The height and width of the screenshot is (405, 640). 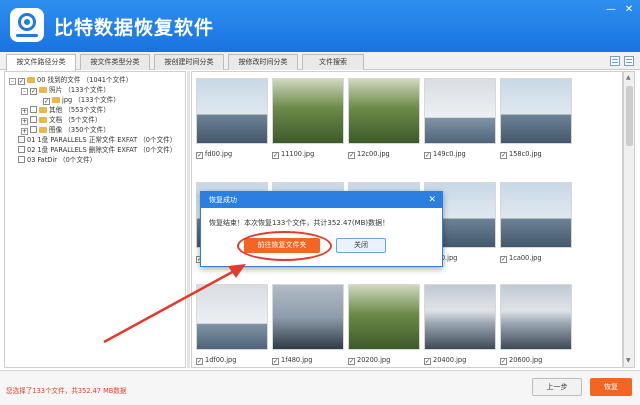 I want to click on minimize-icon: —, so click(x=611, y=10).